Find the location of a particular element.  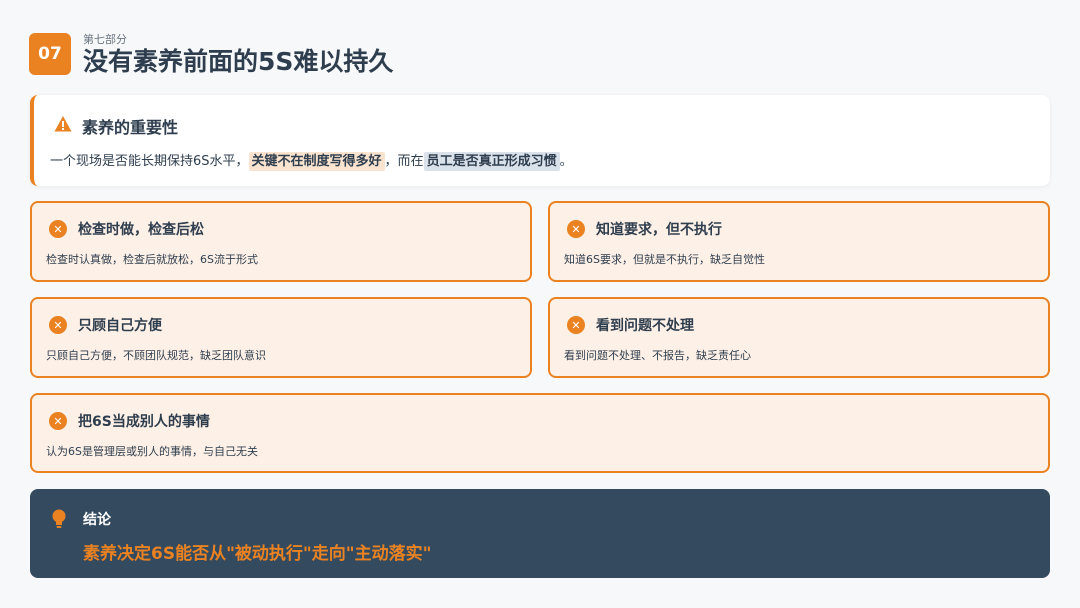

intro-title: 素养的重要性 is located at coordinates (130, 127).